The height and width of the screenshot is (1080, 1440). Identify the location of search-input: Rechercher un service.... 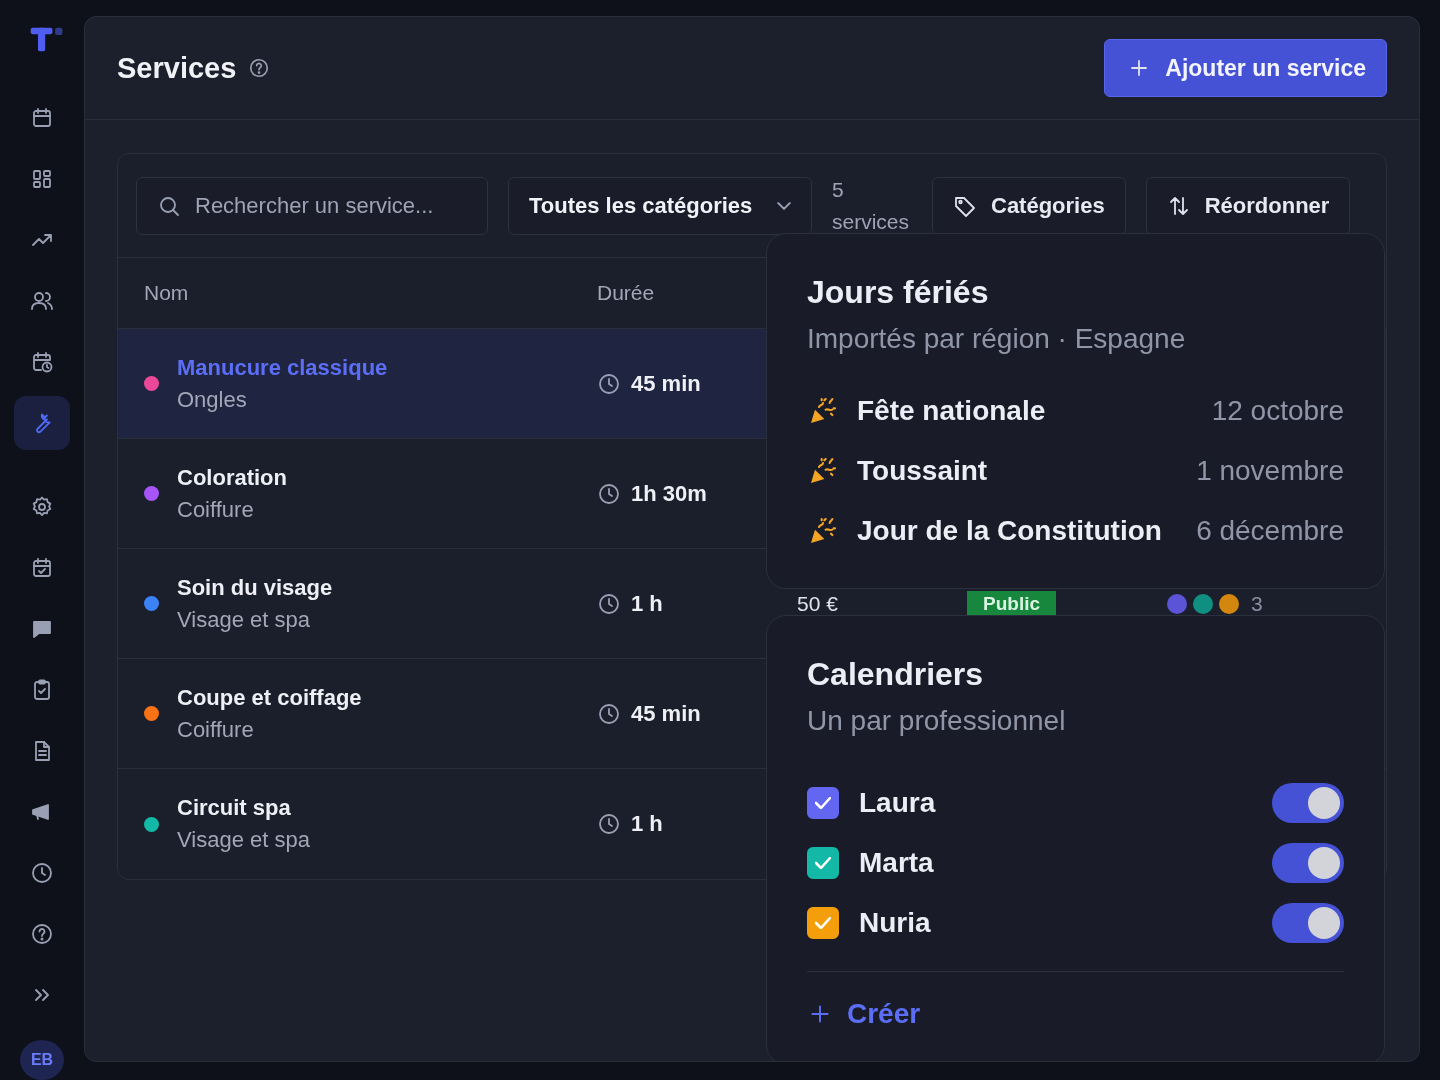
(330, 205).